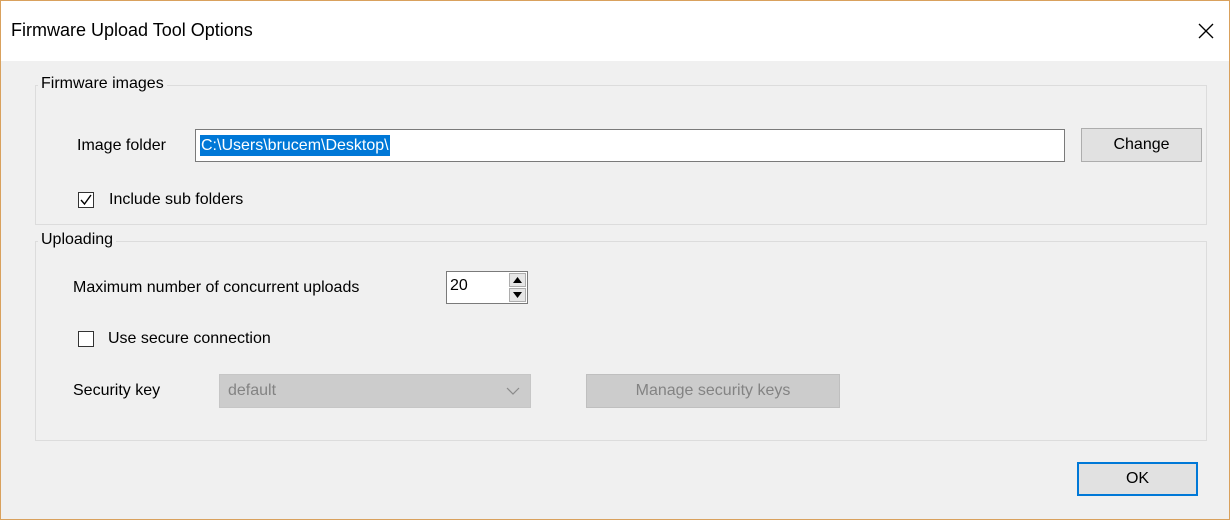 The height and width of the screenshot is (520, 1230). I want to click on checkmark-icon, so click(86, 200).